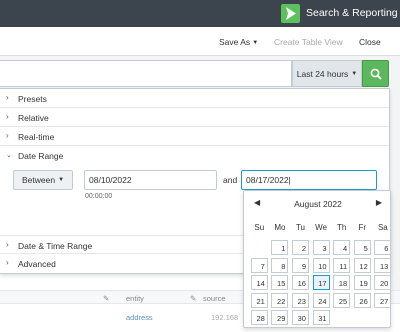  What do you see at coordinates (362, 247) in the screenshot?
I see `calendar-day: 5` at bounding box center [362, 247].